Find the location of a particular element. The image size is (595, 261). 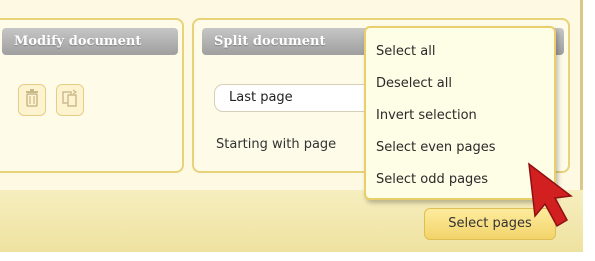

menu-item-deselect-all: Deselect all is located at coordinates (460, 84).